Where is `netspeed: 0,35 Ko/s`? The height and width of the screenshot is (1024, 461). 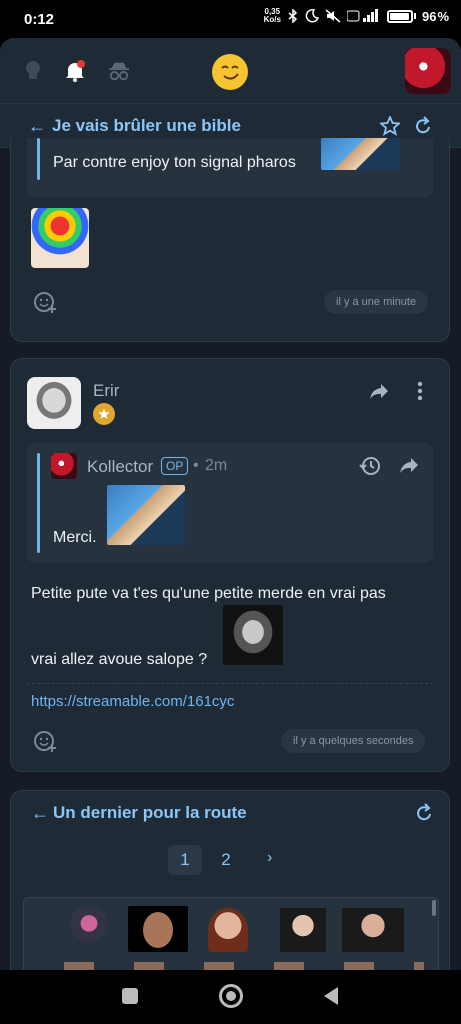
netspeed: 0,35 Ko/s is located at coordinates (272, 15).